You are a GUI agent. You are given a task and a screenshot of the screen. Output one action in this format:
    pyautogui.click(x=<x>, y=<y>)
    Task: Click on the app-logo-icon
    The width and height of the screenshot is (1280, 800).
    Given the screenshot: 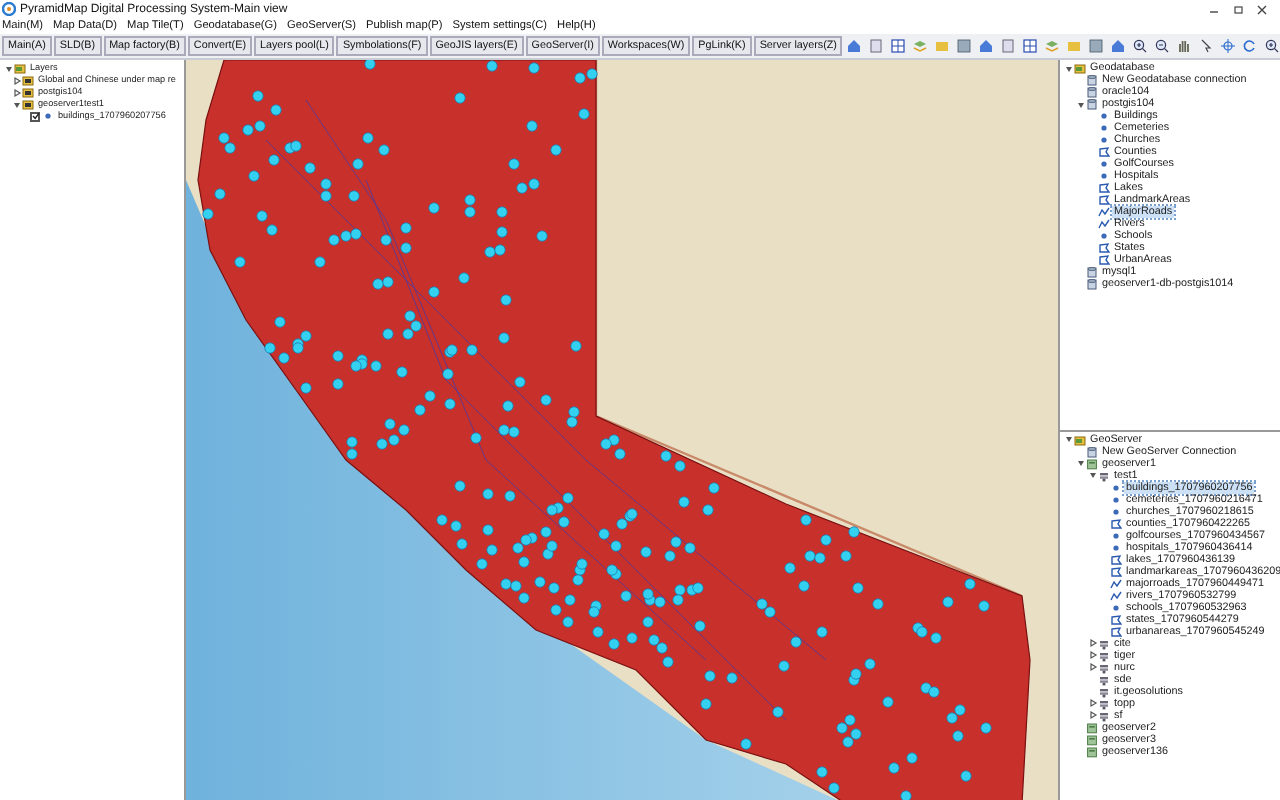 What is the action you would take?
    pyautogui.click(x=9, y=9)
    